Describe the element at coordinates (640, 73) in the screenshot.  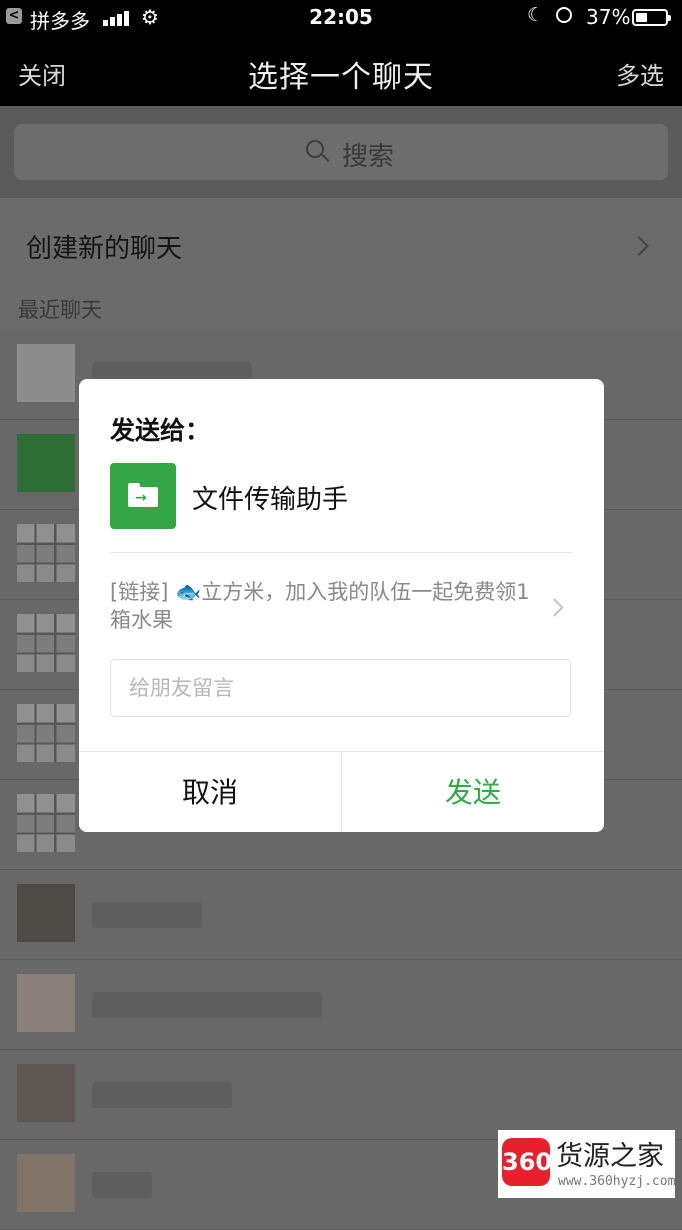
I see `multi-select-button: 多选` at that location.